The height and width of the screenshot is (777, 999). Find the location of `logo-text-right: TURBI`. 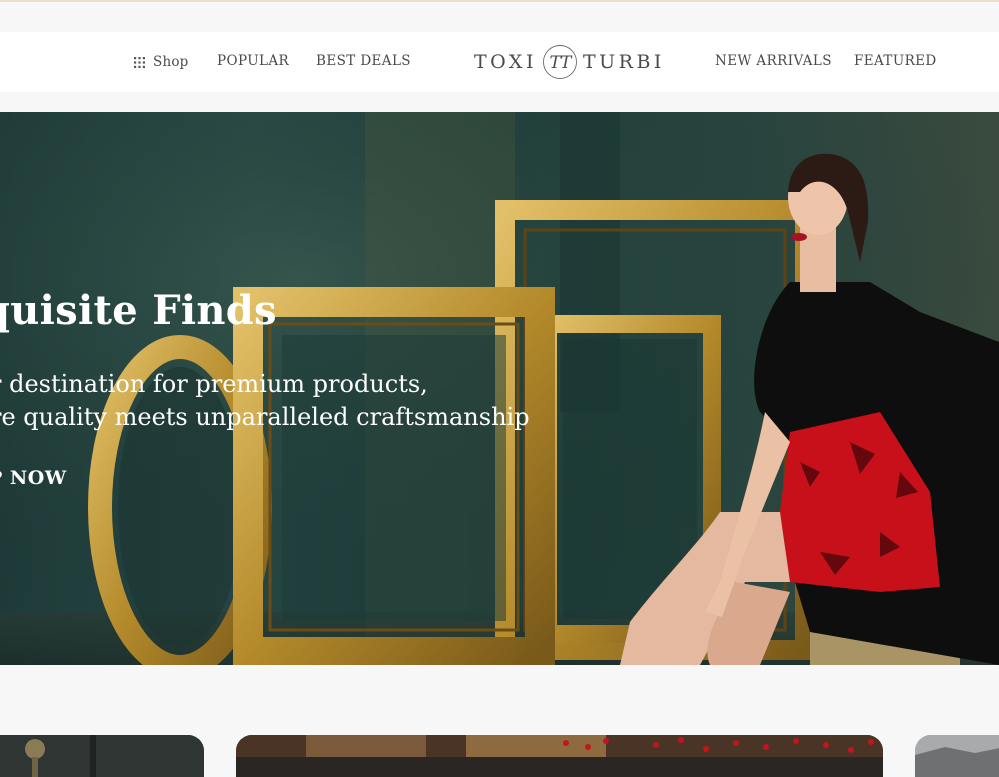

logo-text-right: TURBI is located at coordinates (623, 62).